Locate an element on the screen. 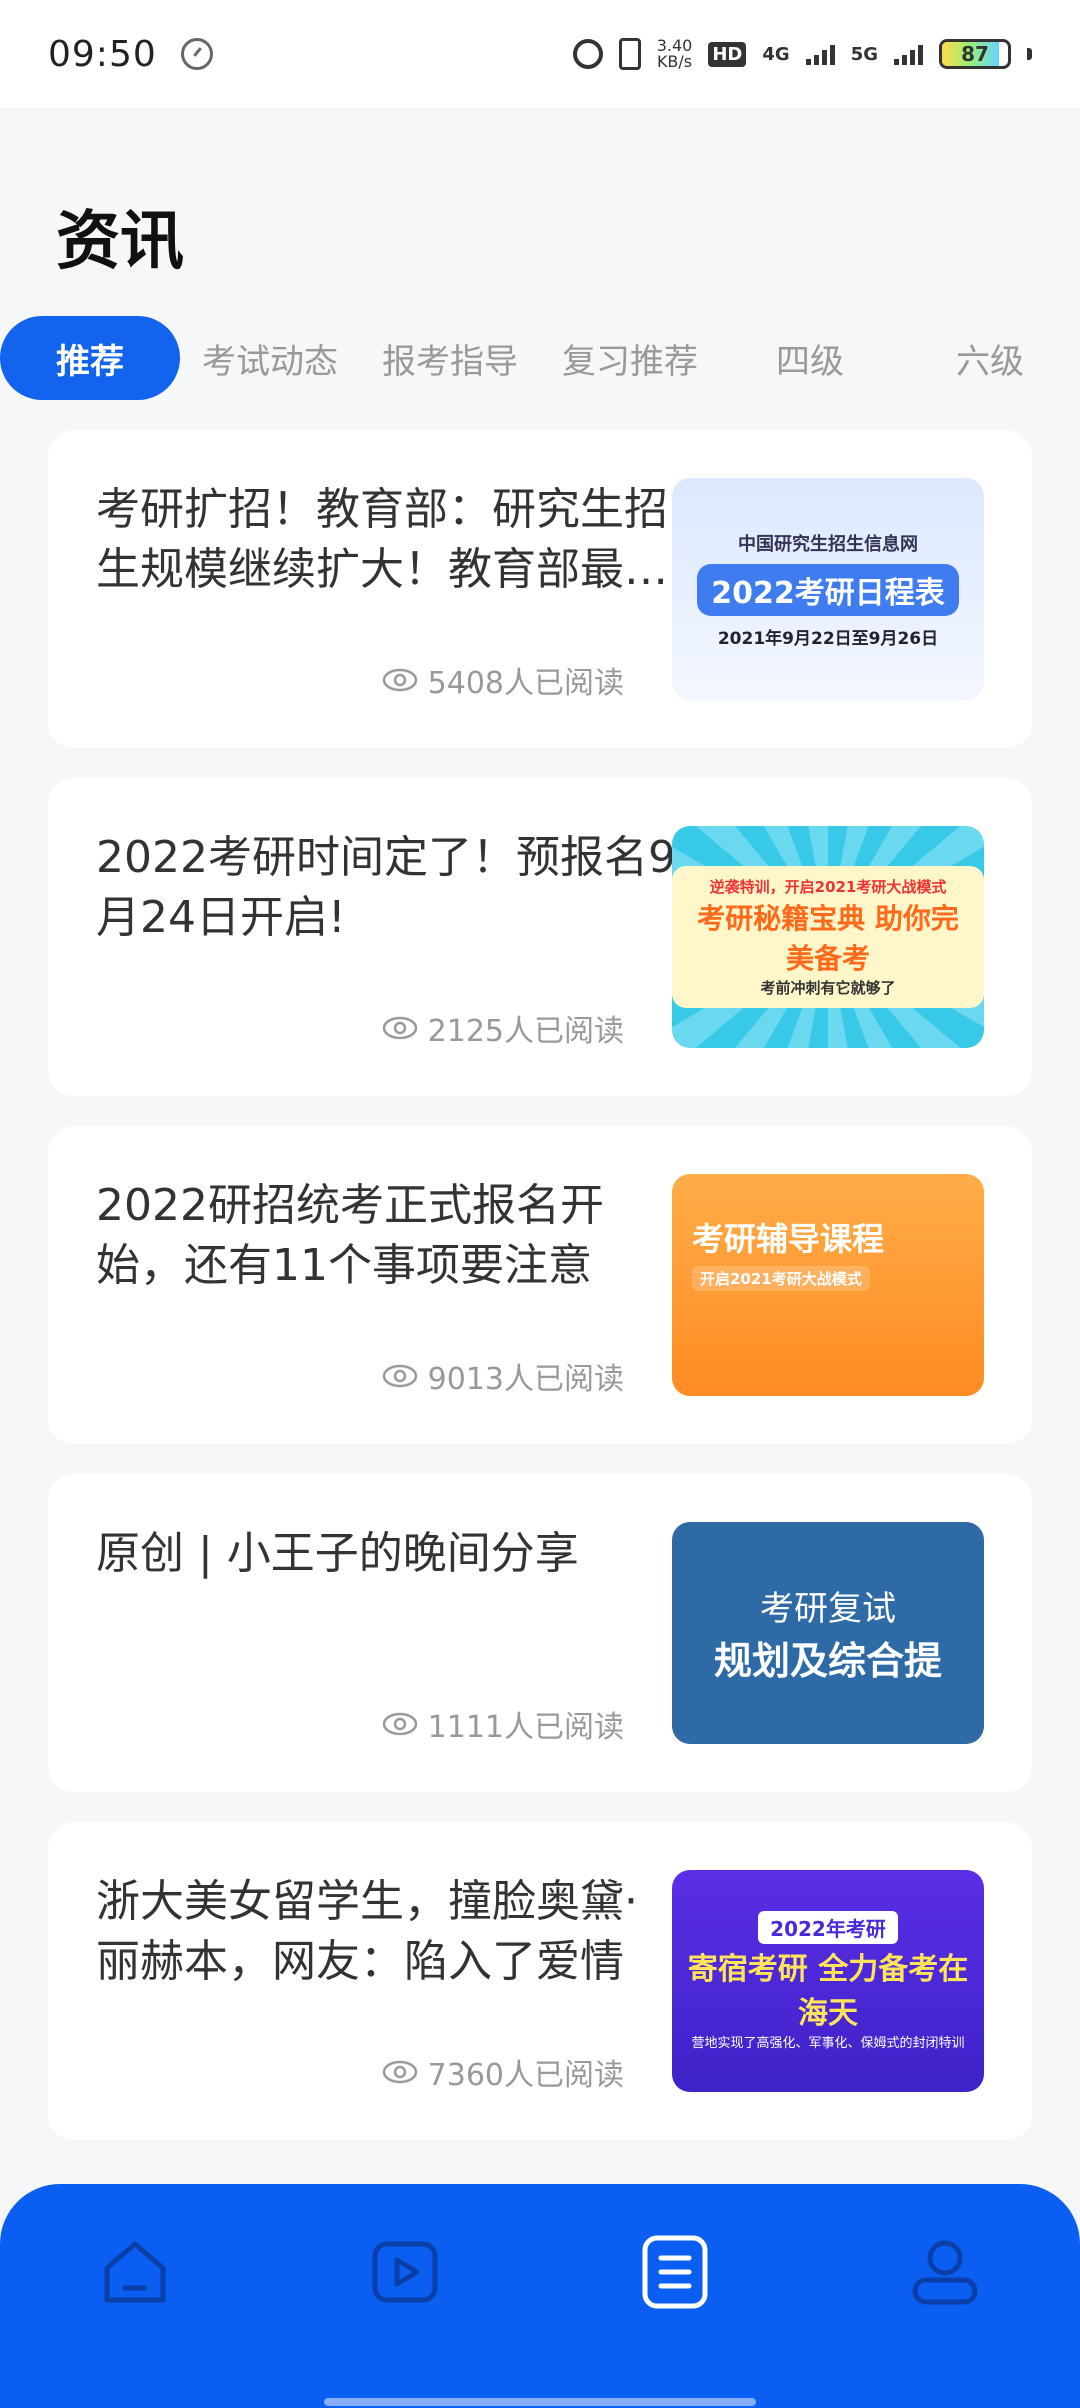 Image resolution: width=1080 pixels, height=2408 pixels. battery-cap is located at coordinates (1029, 54).